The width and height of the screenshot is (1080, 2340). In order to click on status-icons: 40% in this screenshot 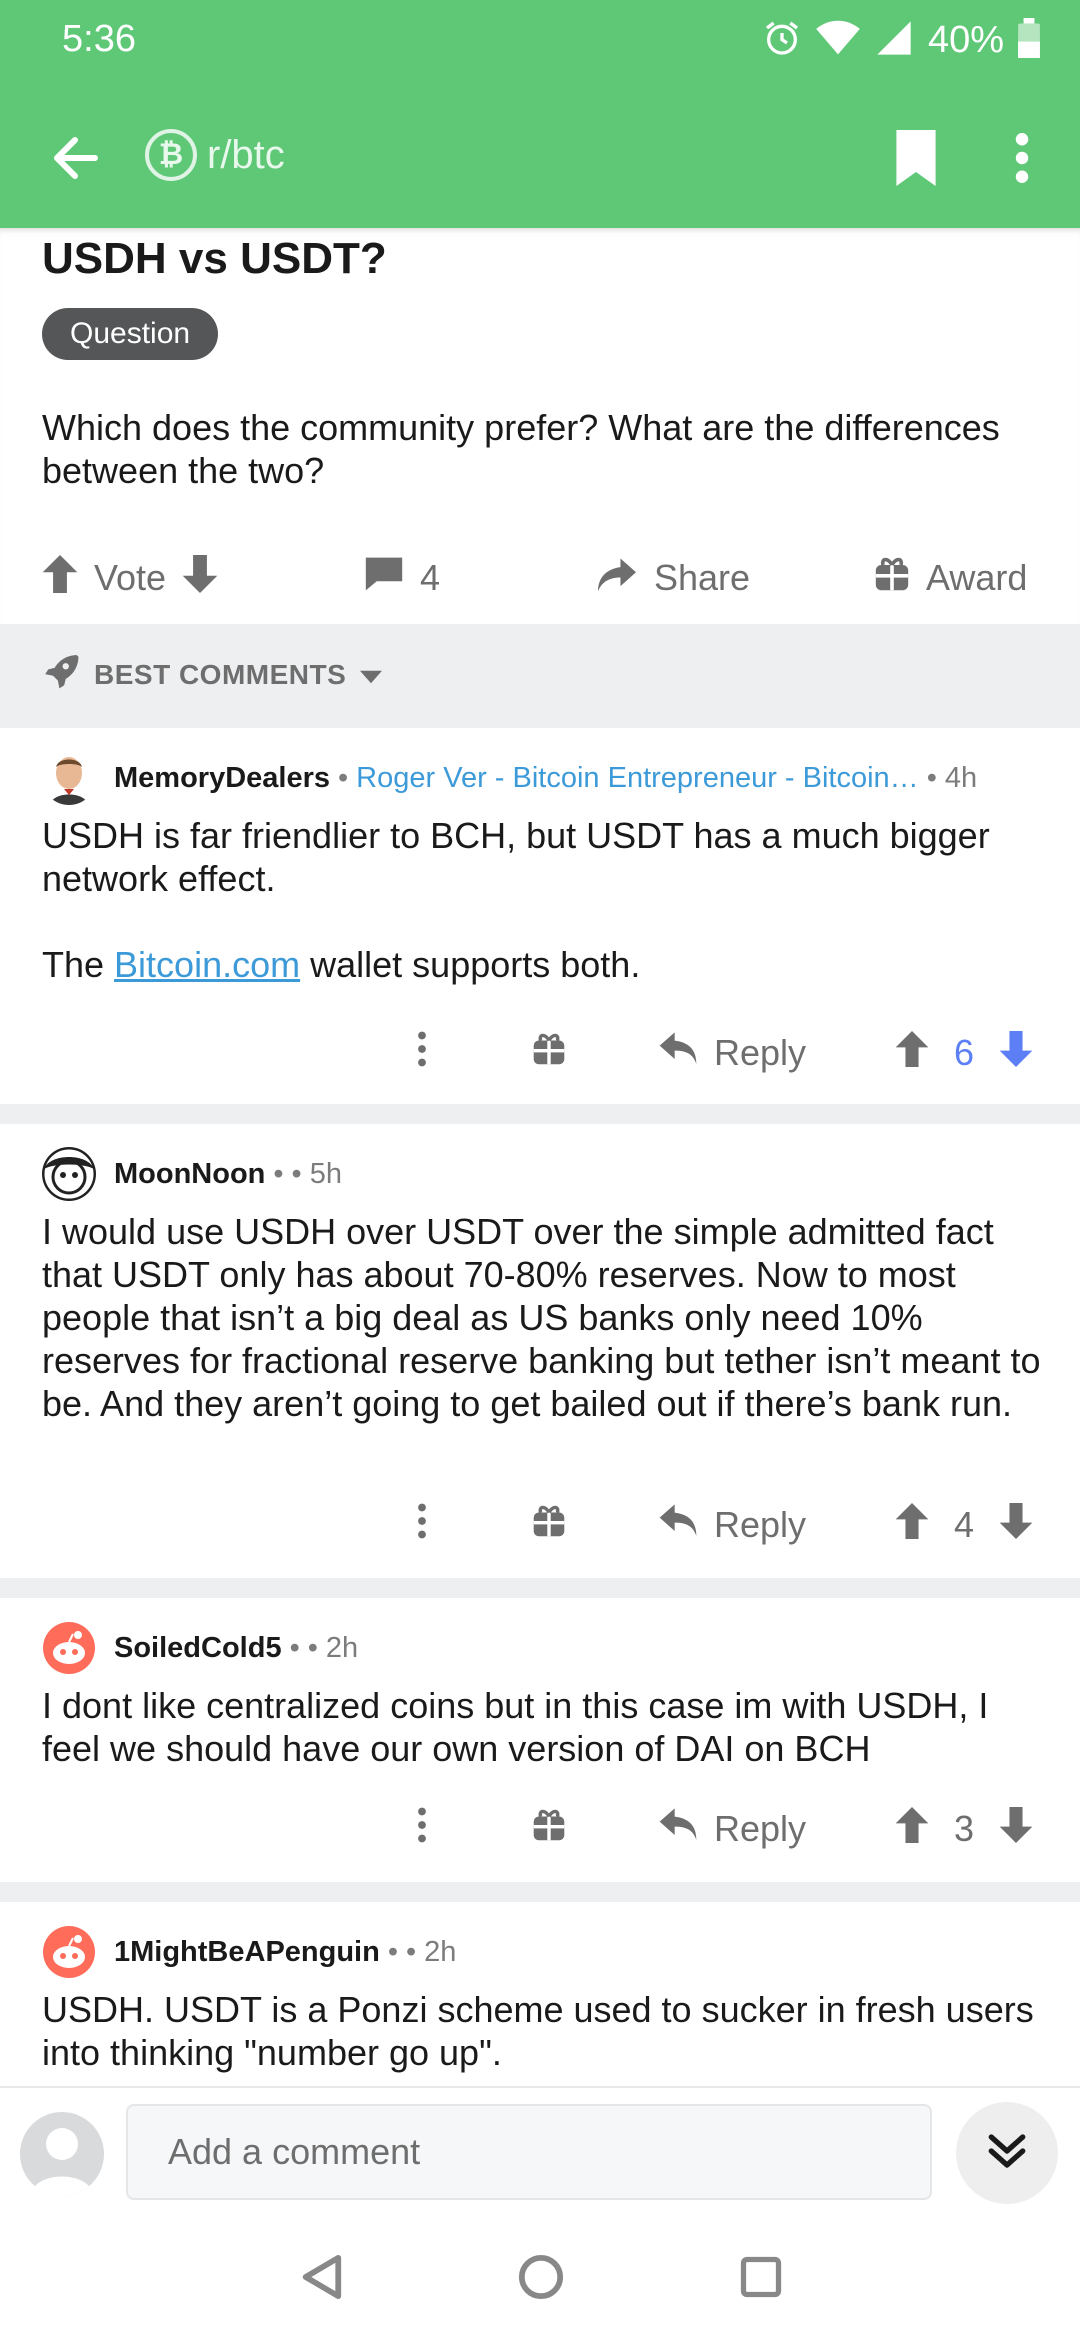, I will do `click(901, 40)`.